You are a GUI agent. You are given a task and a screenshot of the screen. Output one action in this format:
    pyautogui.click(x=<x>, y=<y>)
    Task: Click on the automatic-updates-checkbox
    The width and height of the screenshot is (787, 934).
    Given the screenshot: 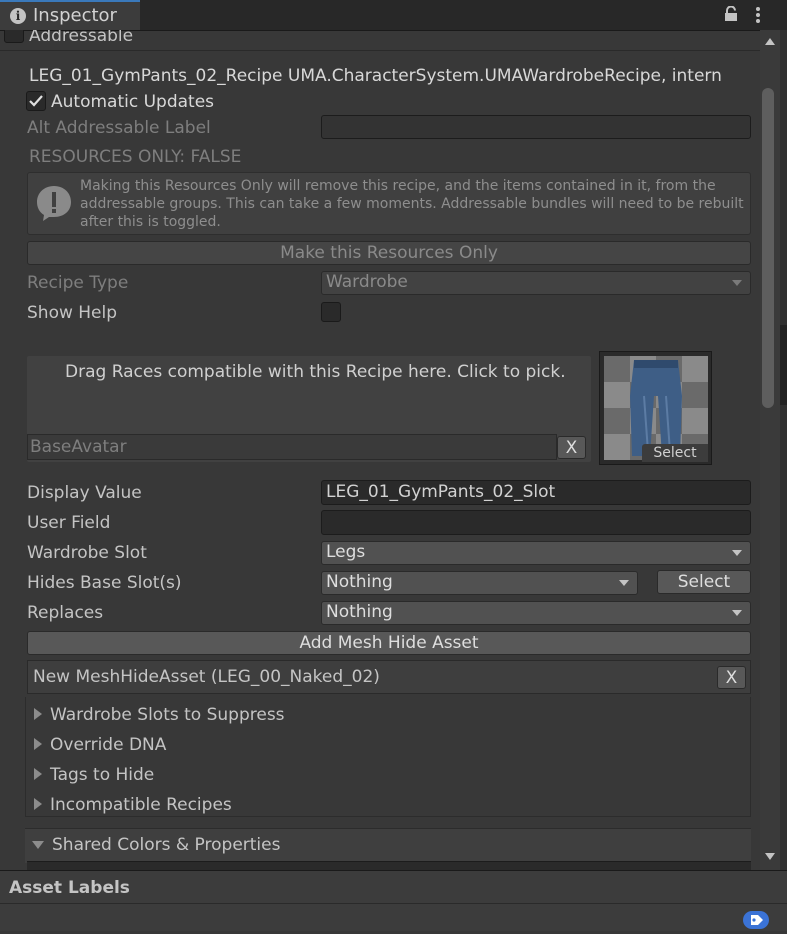 What is the action you would take?
    pyautogui.click(x=36, y=101)
    